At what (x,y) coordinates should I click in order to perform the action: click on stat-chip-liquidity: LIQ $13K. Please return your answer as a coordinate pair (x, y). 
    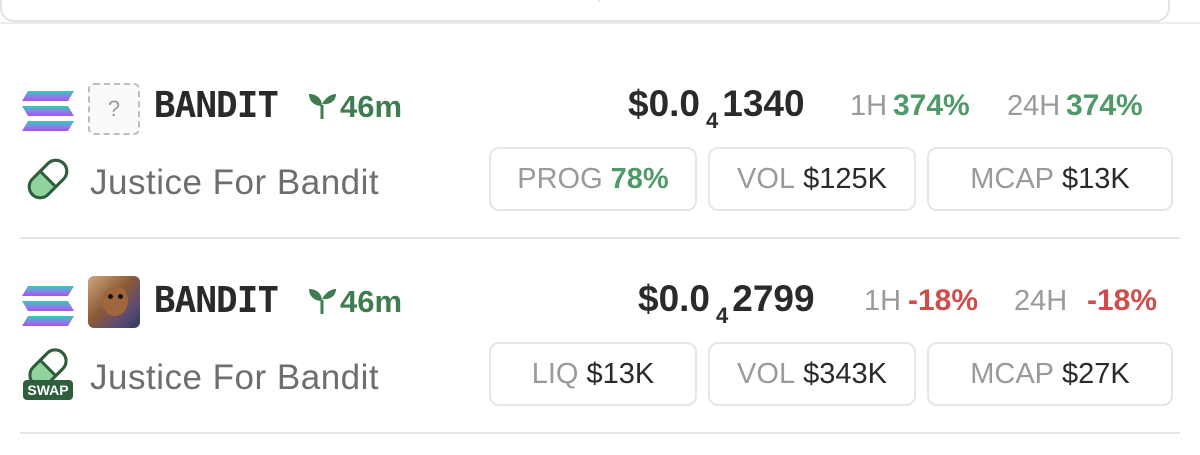
    Looking at the image, I should click on (593, 374).